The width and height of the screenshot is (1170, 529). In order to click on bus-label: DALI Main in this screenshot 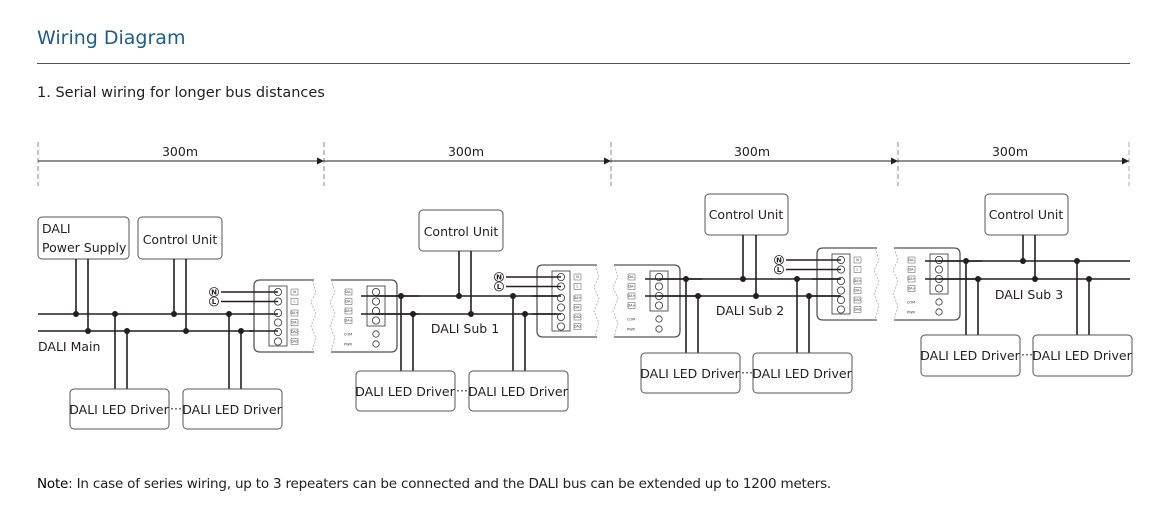, I will do `click(69, 346)`.